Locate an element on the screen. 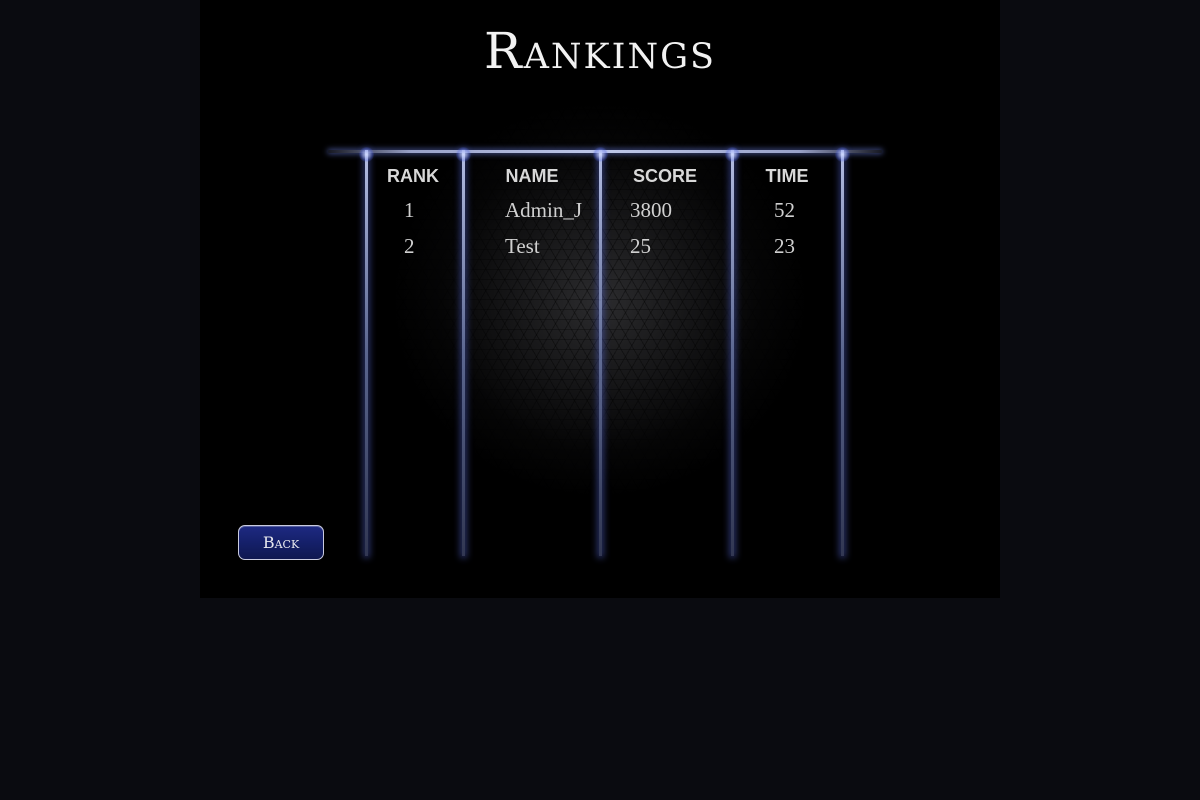 The image size is (1200, 800). name-cell: Test is located at coordinates (522, 246).